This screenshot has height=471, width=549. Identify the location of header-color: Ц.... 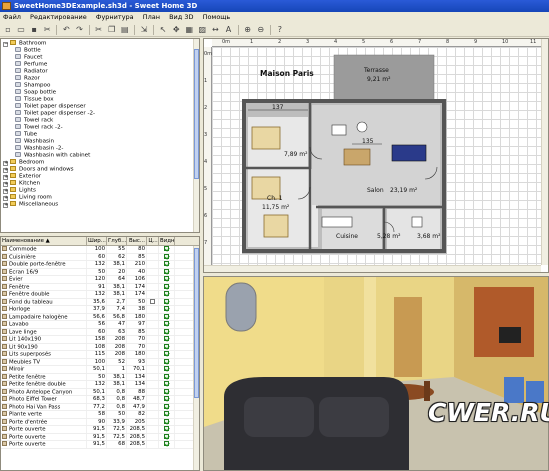
(153, 241).